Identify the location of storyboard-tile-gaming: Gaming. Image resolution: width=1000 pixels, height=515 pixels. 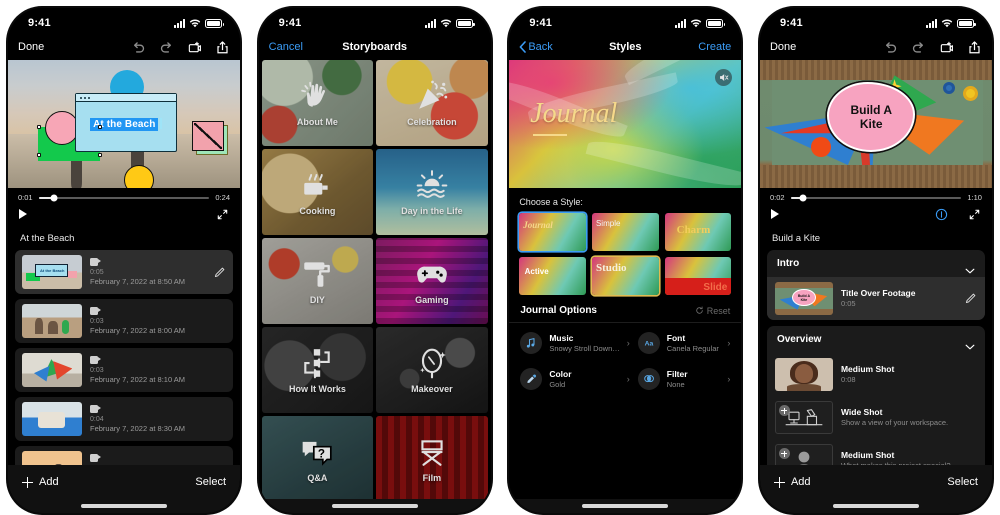
(432, 281).